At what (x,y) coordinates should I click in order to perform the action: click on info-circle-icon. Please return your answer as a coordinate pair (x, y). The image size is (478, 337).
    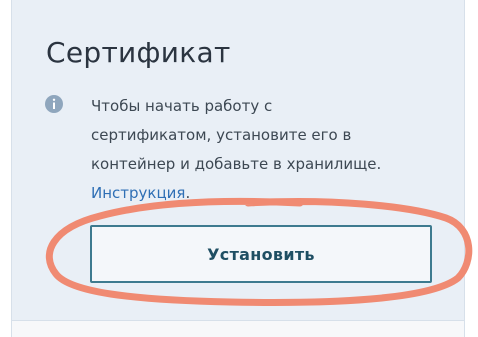
    Looking at the image, I should click on (54, 104).